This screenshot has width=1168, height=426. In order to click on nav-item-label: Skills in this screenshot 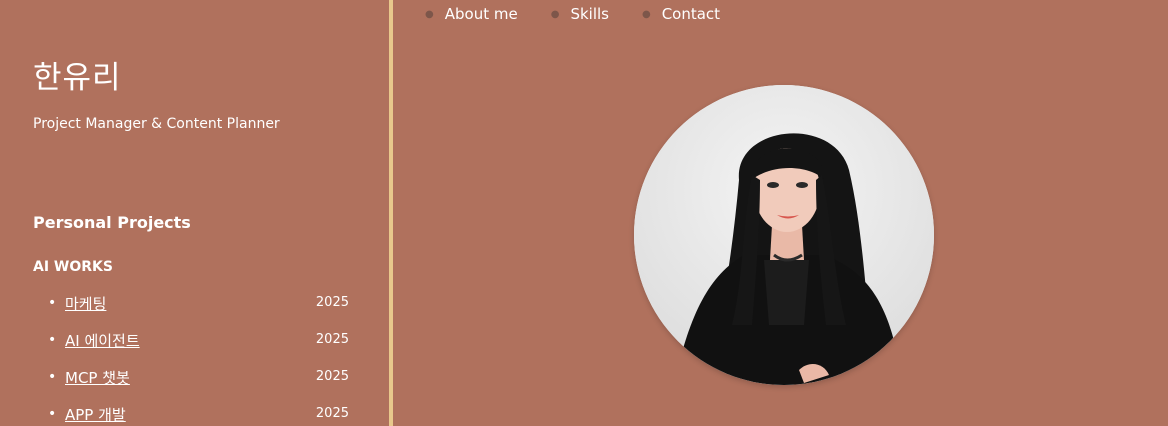, I will do `click(589, 14)`.